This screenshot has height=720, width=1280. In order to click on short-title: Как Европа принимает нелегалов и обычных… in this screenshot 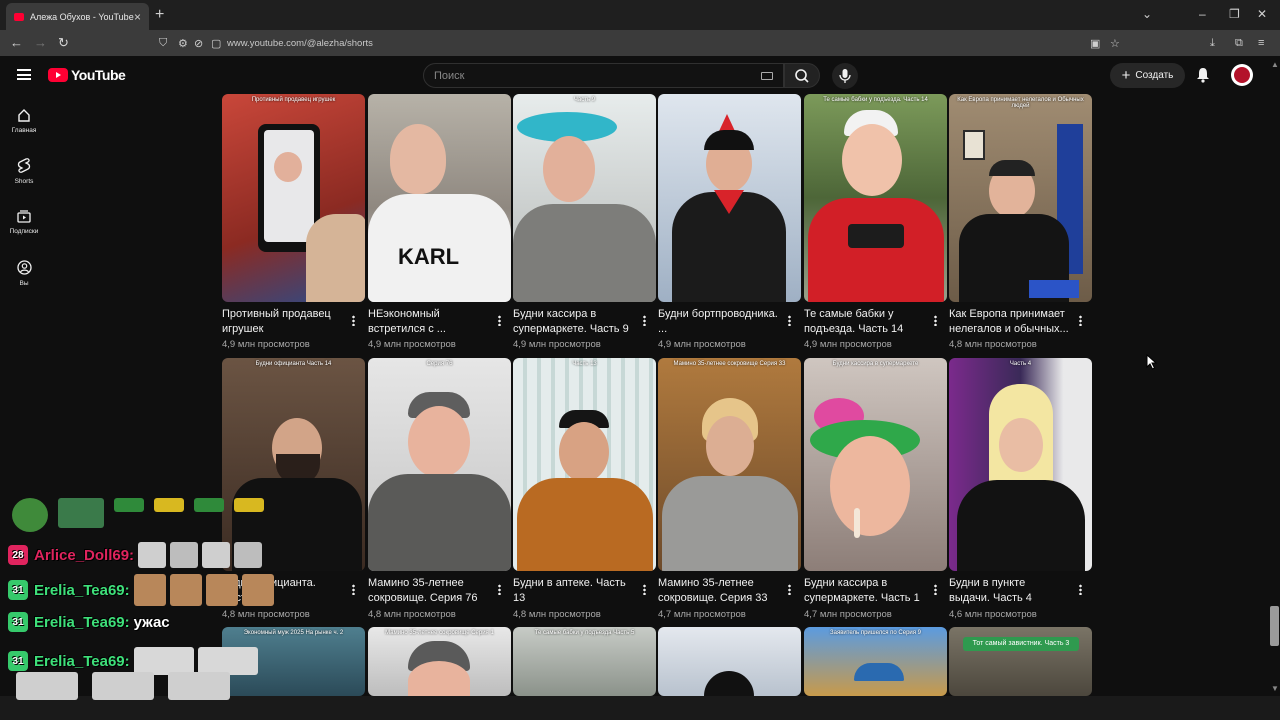, I will do `click(1009, 322)`.